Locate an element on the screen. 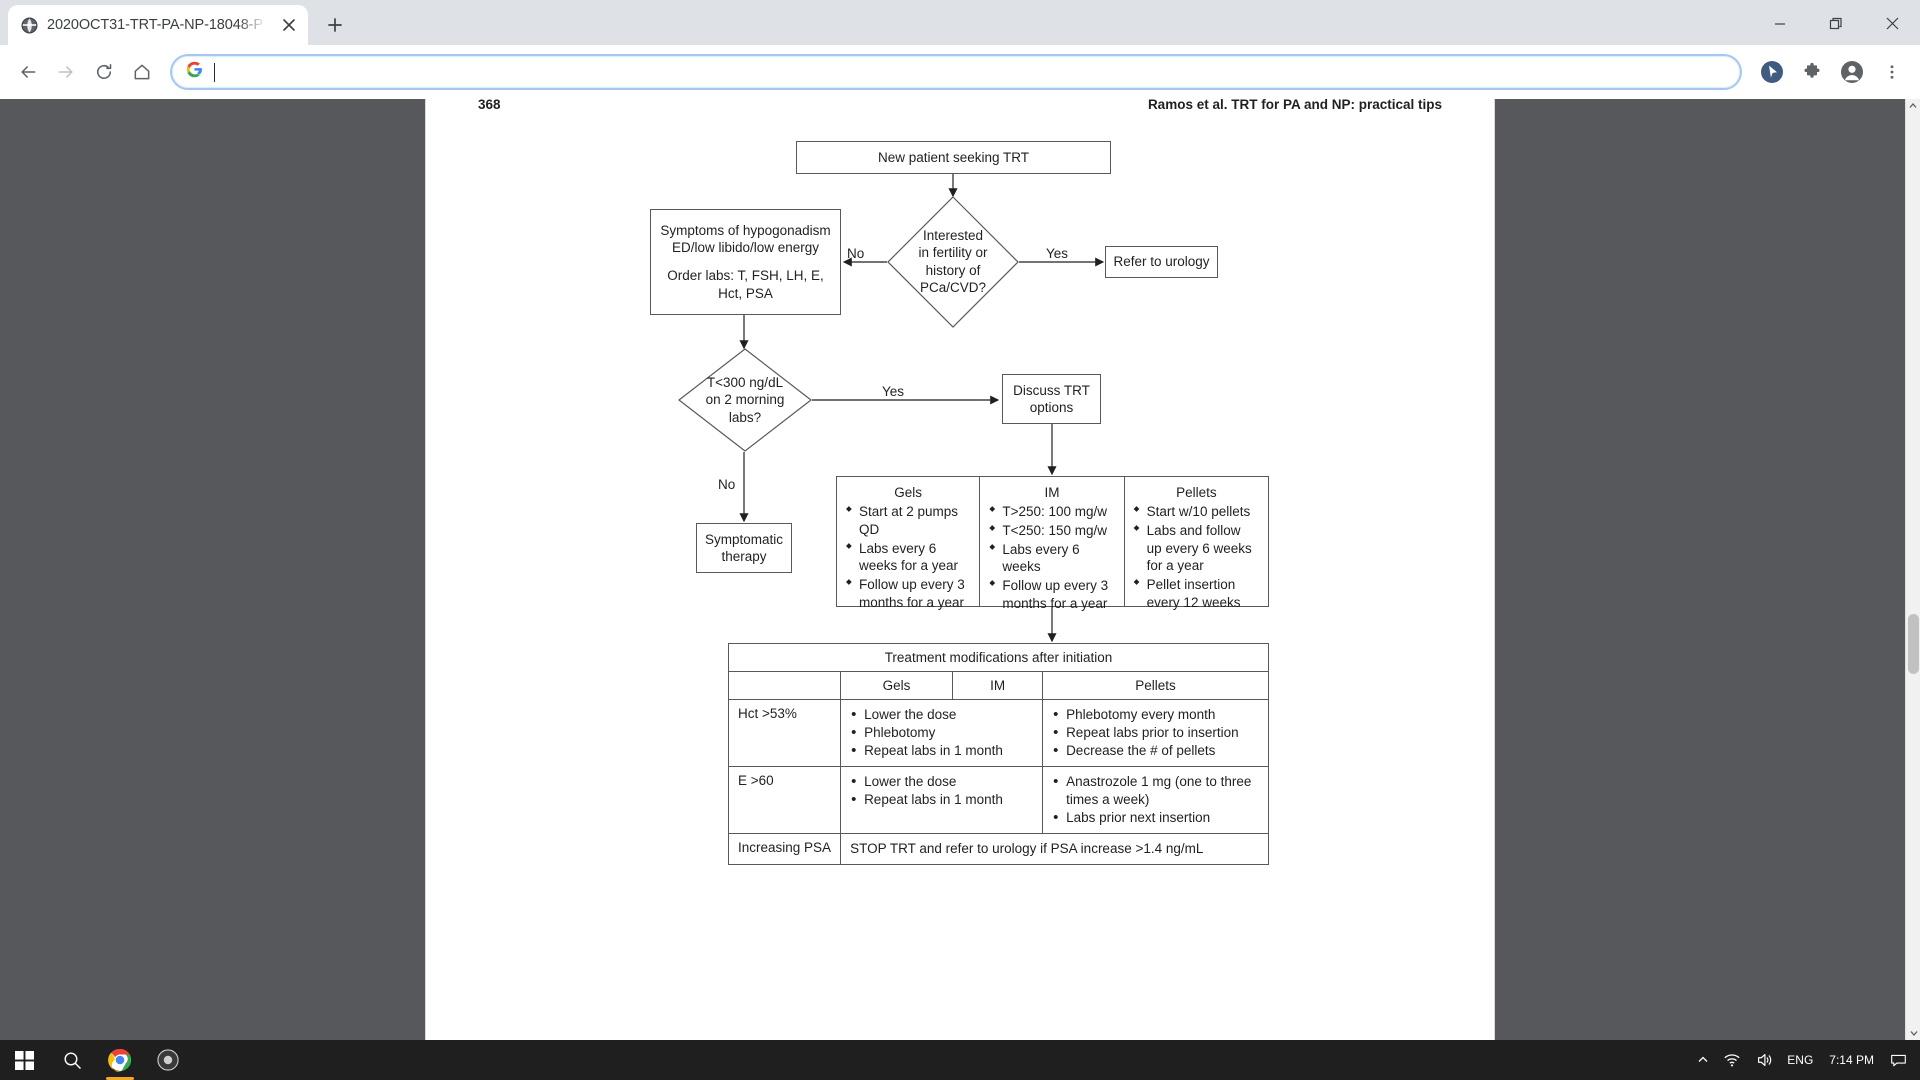  scroll-up-arrow is located at coordinates (1913, 106).